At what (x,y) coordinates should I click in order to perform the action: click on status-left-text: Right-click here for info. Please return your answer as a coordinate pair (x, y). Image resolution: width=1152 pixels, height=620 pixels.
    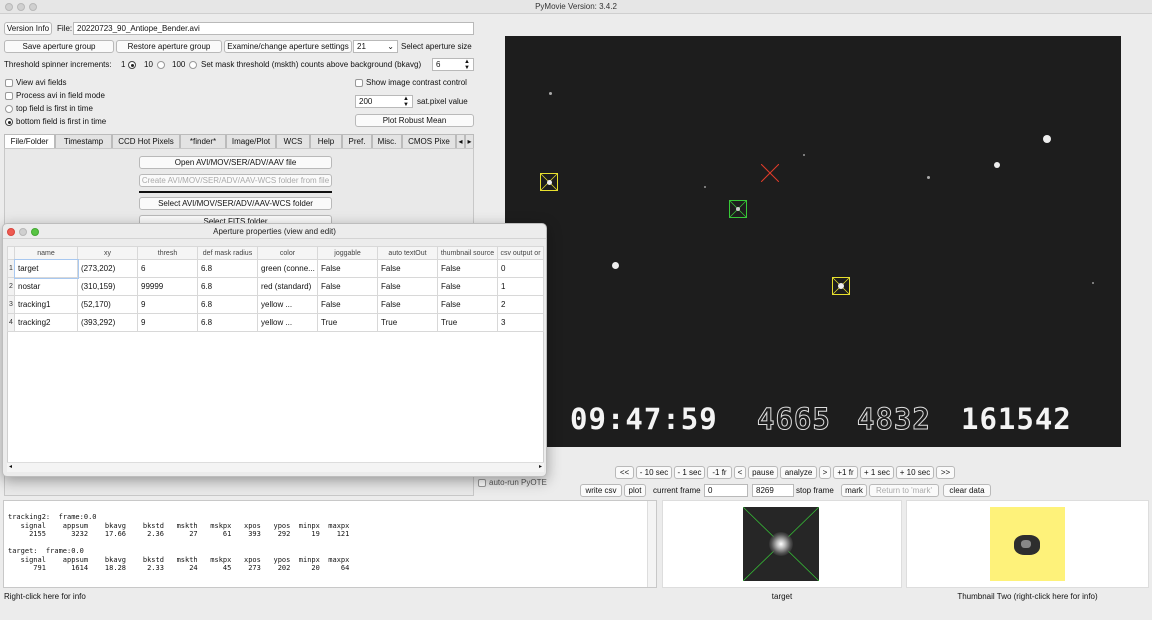
    Looking at the image, I should click on (45, 596).